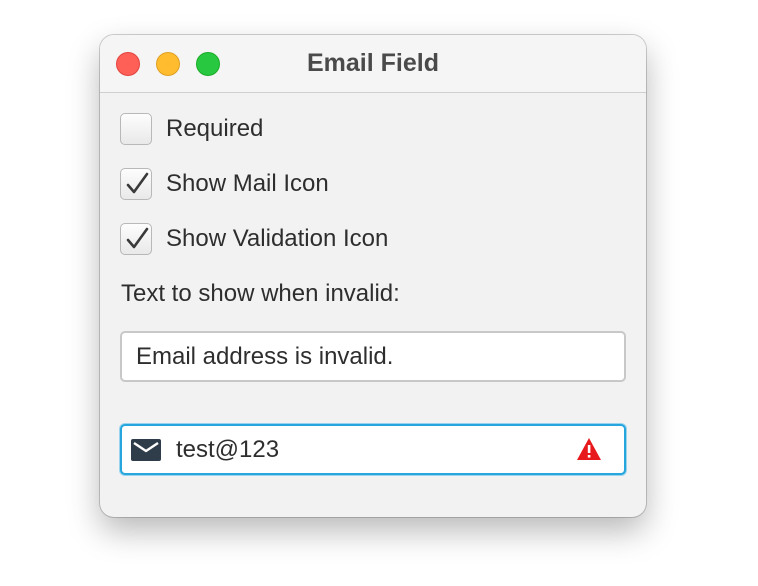 This screenshot has height=586, width=758. What do you see at coordinates (247, 183) in the screenshot?
I see `show-mail-icon-checkbox-label: Show Mail Icon` at bounding box center [247, 183].